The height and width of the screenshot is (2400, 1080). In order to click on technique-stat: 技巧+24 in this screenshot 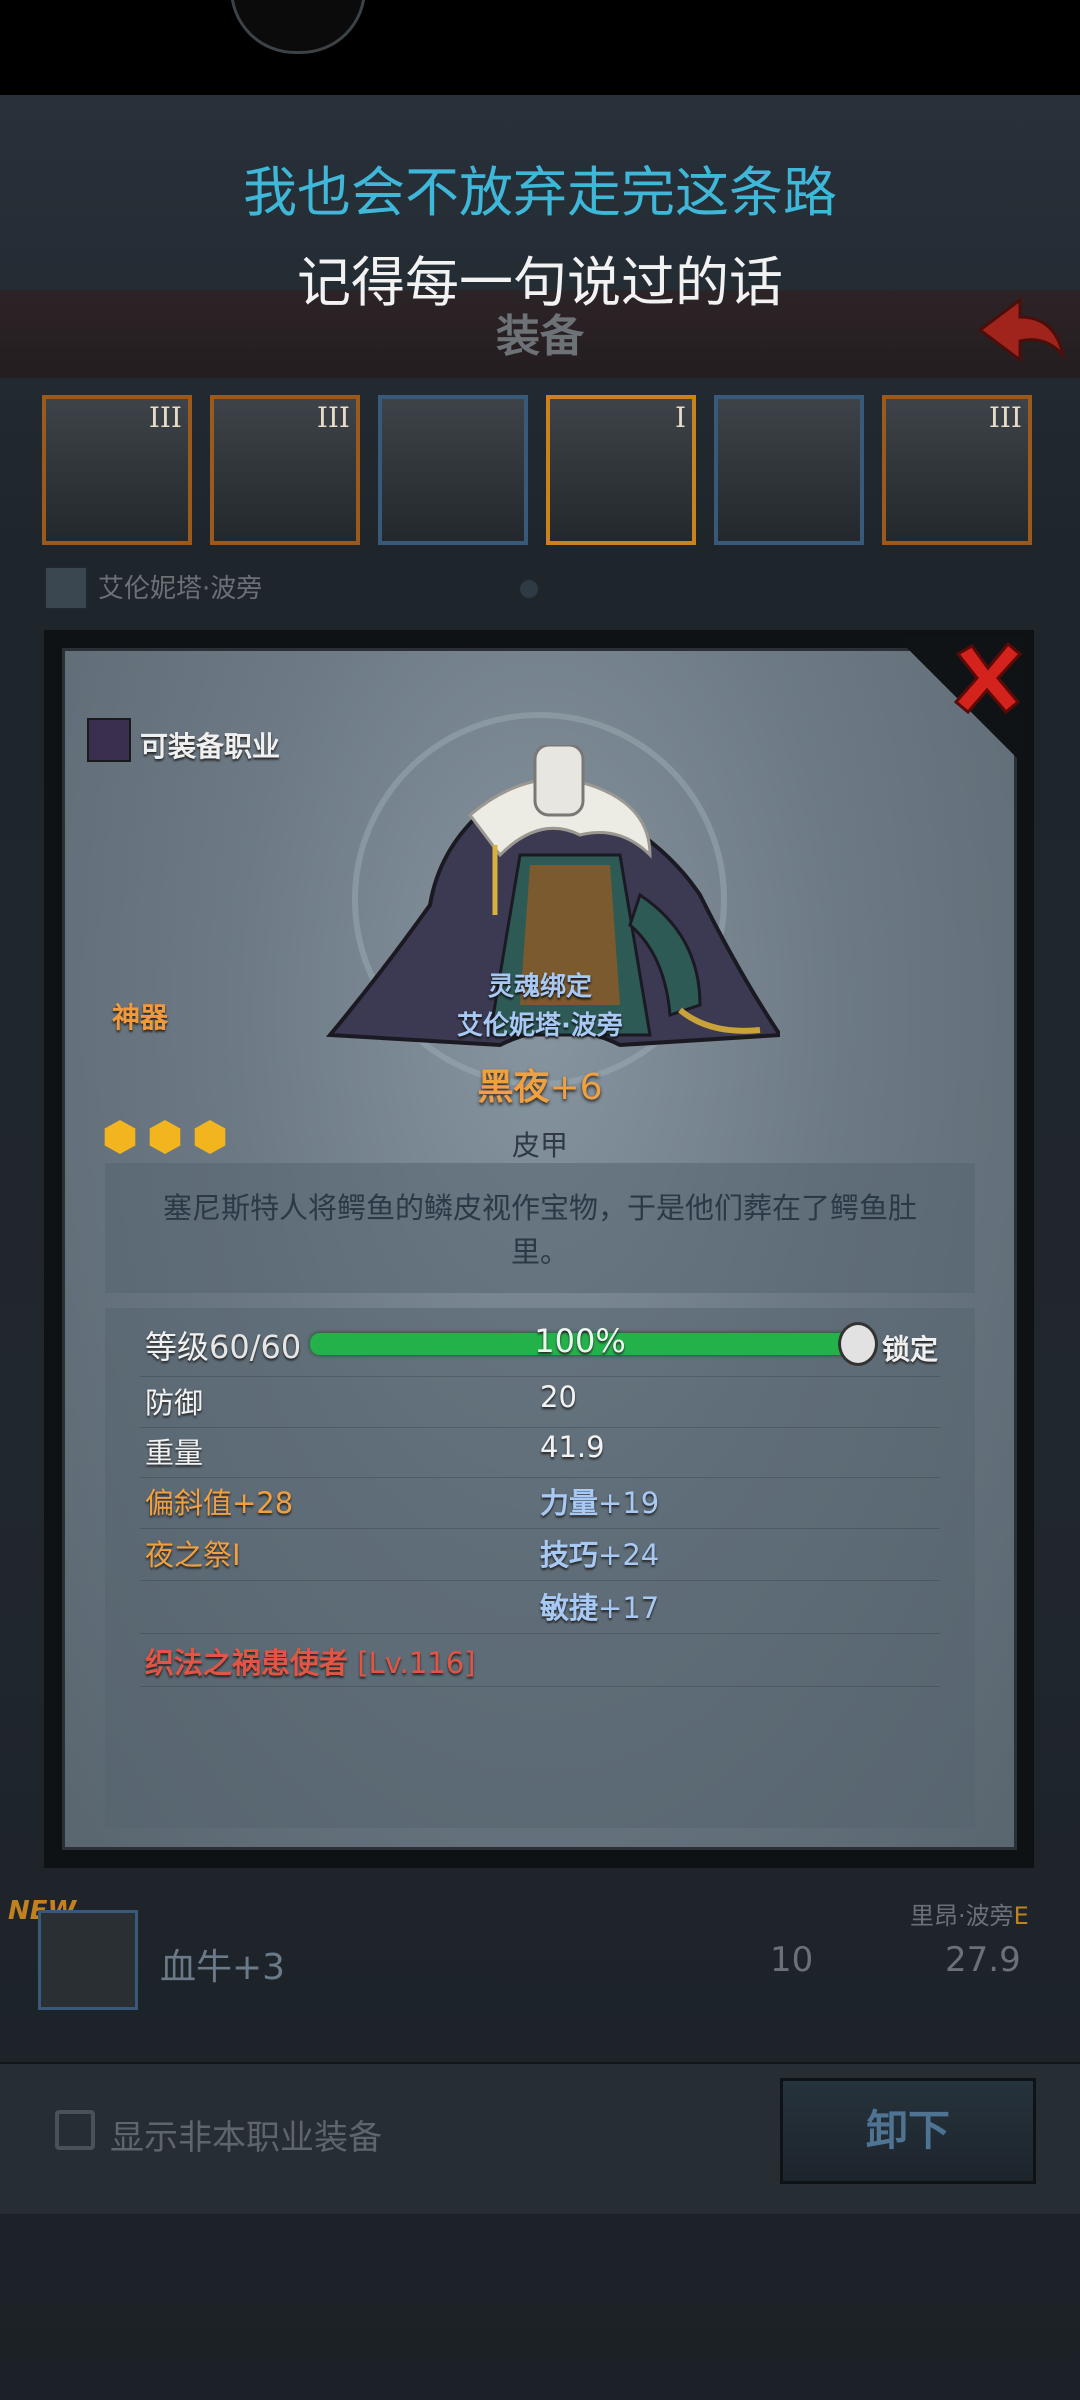, I will do `click(600, 1555)`.